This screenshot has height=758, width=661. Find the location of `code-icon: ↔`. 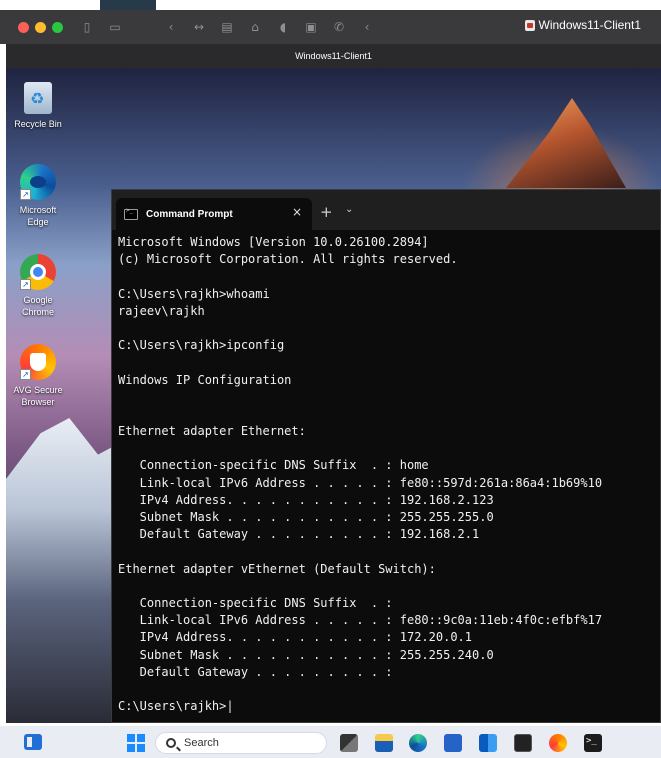

code-icon: ↔ is located at coordinates (199, 27).